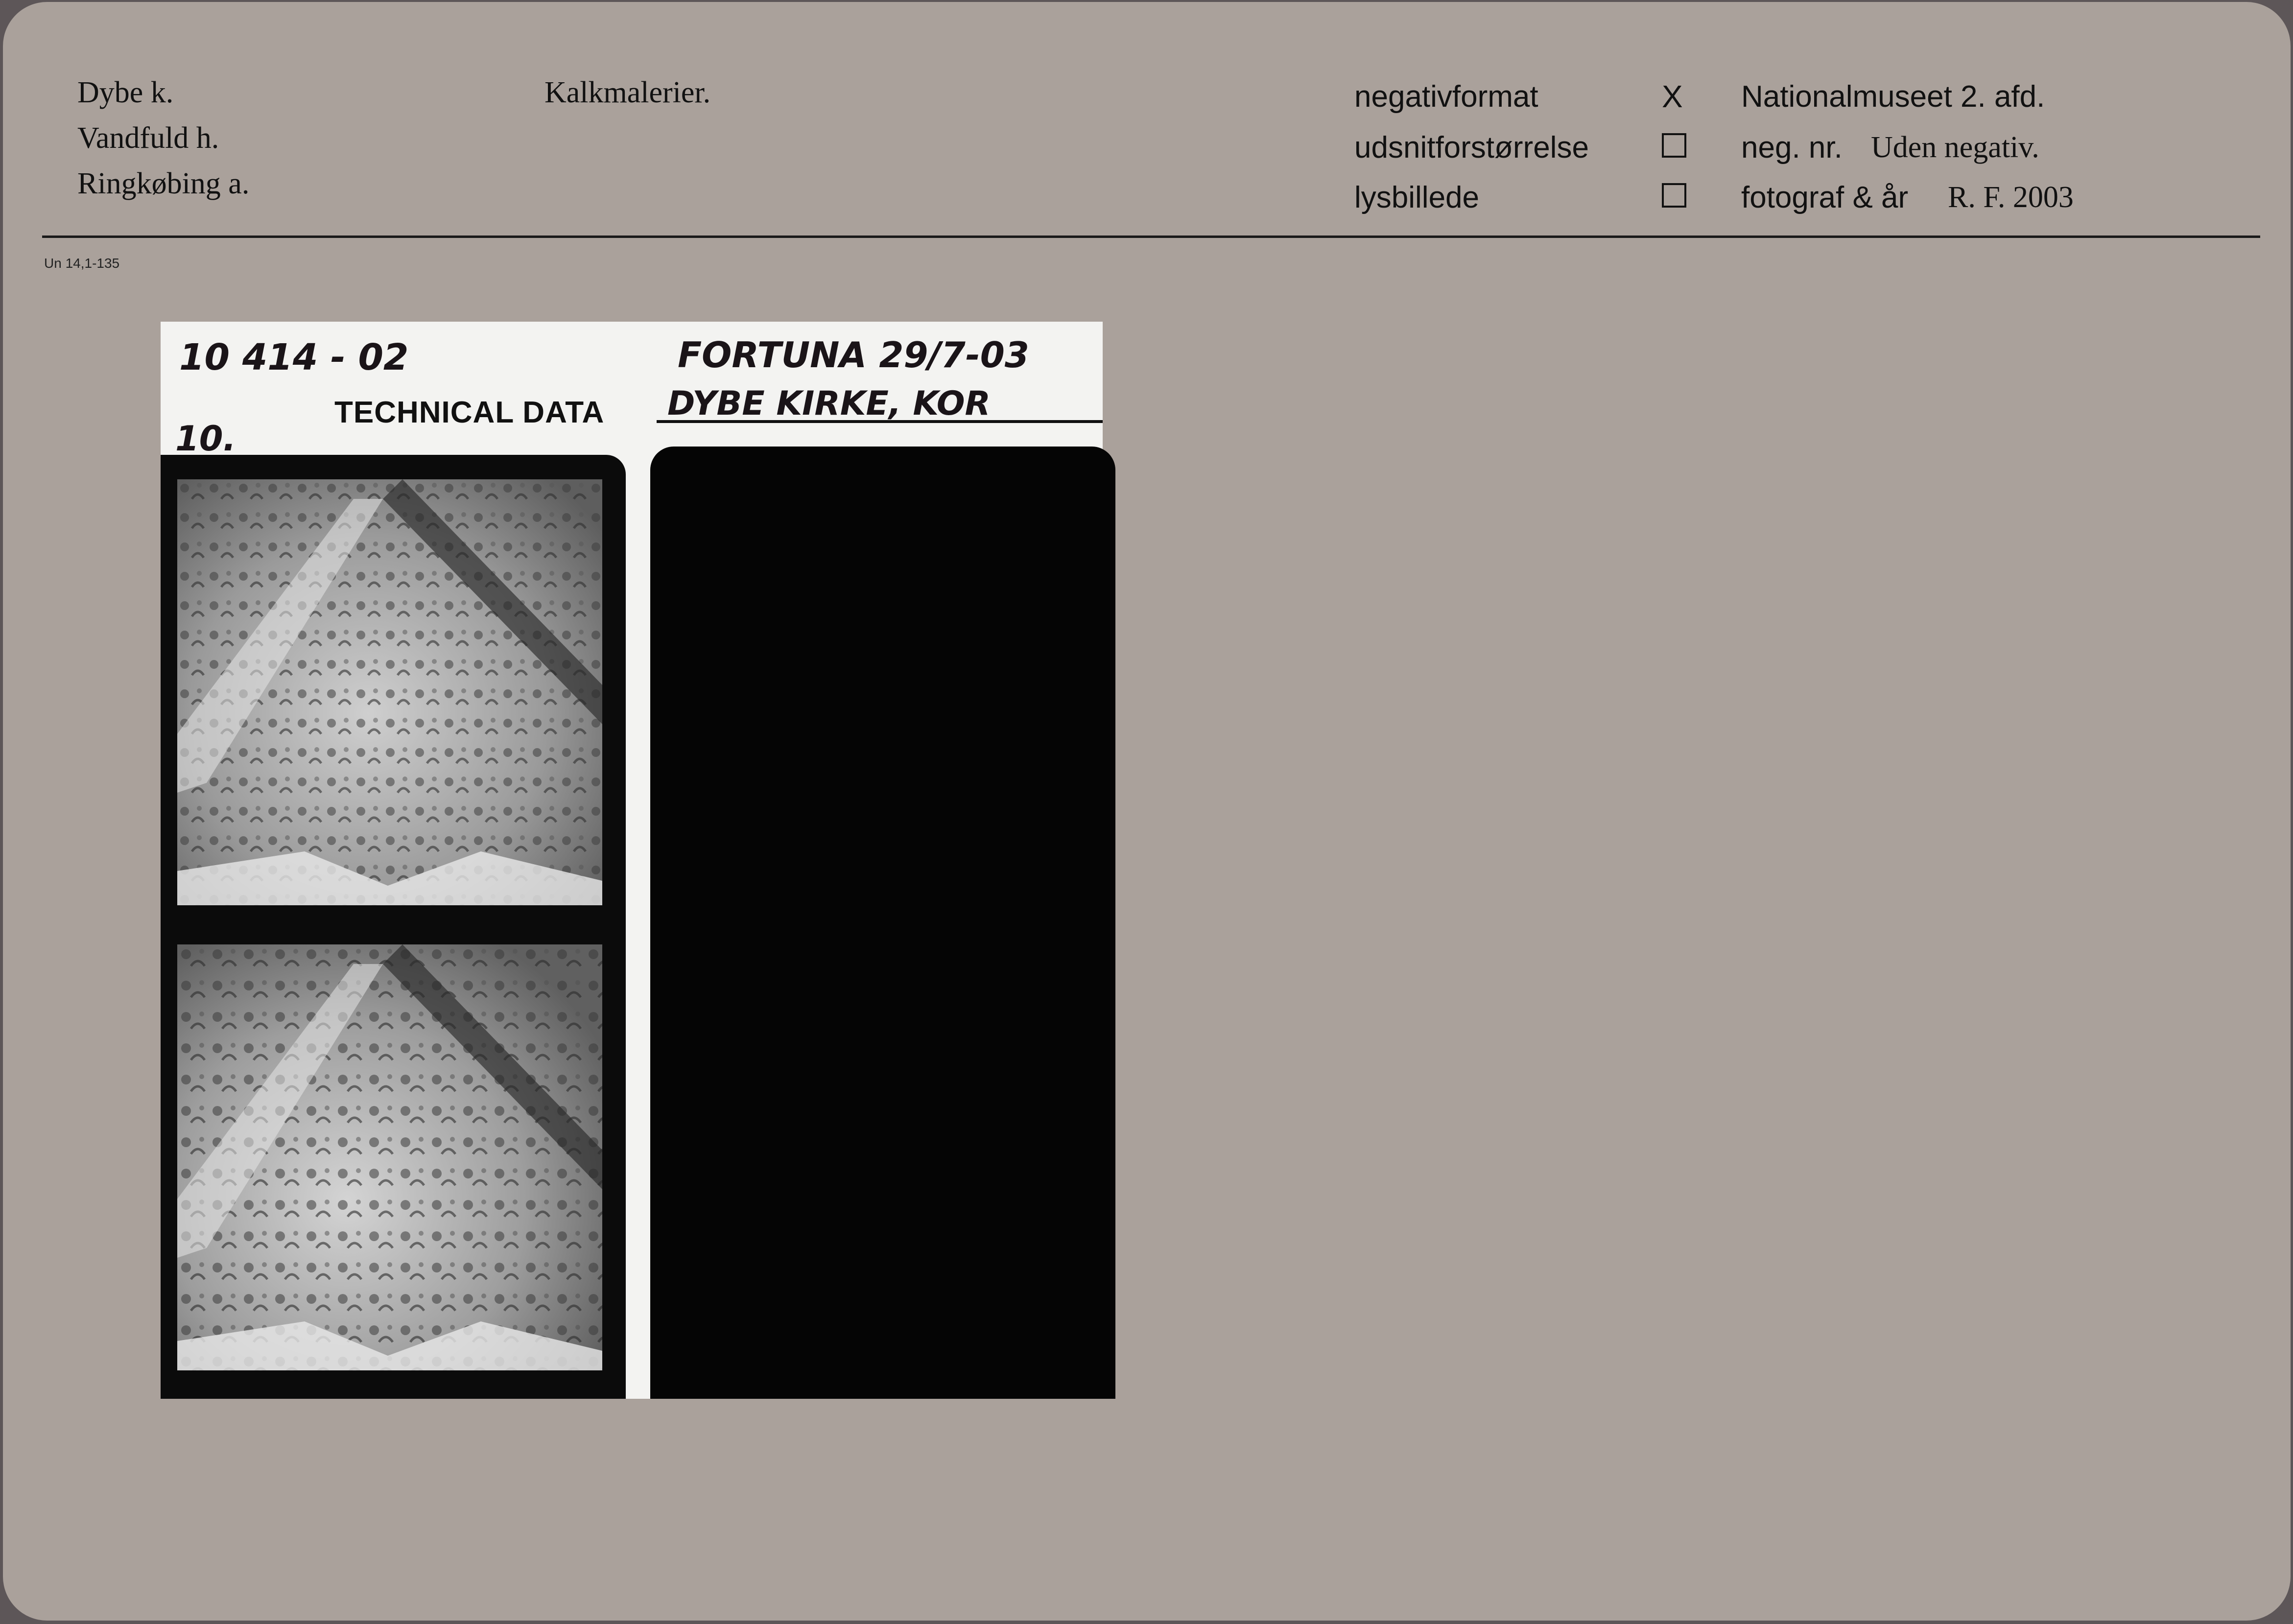 The width and height of the screenshot is (2293, 1624). I want to click on lysbillede-checkbox, so click(1674, 195).